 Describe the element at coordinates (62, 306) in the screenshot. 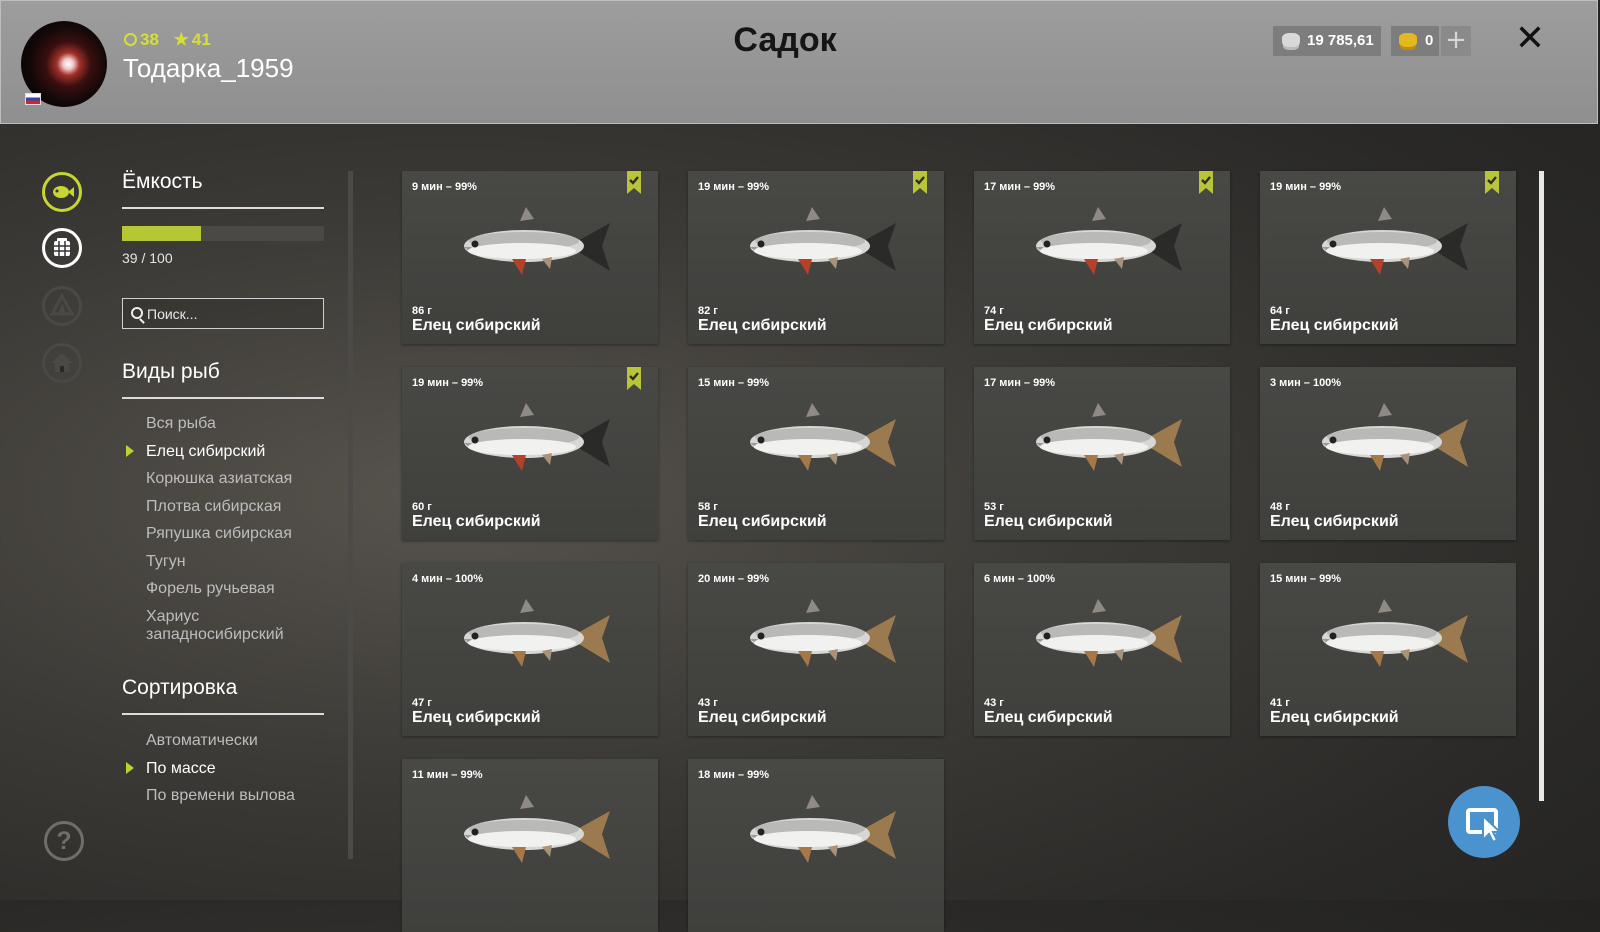

I see `tent-icon` at that location.